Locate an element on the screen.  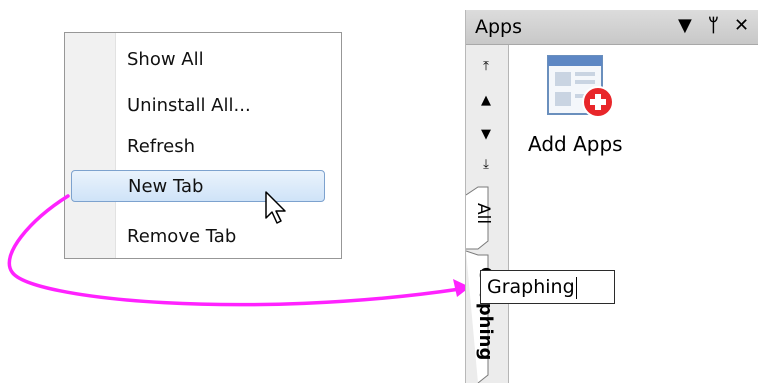
rename-input-value: Graphing is located at coordinates (531, 287).